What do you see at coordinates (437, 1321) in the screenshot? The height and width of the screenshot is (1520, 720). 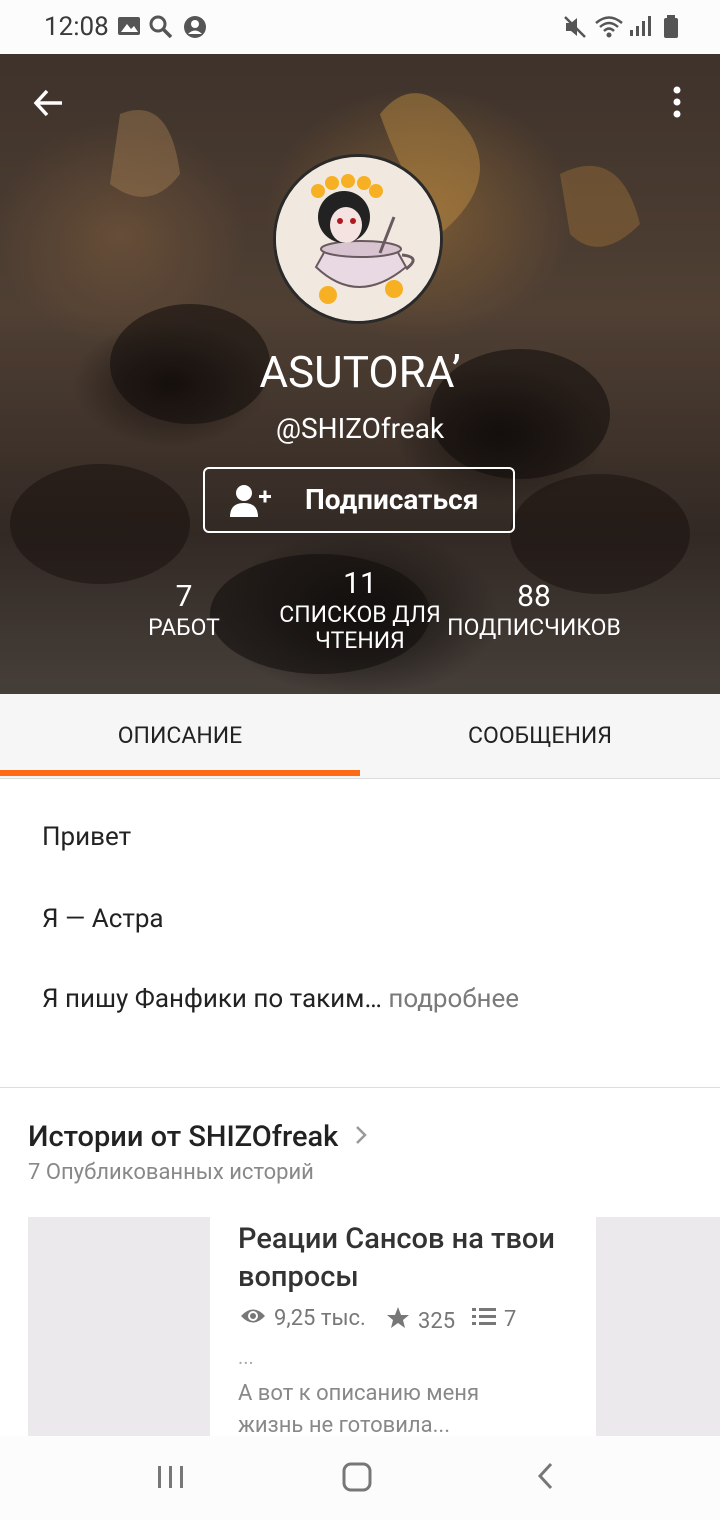 I see `story-votes-value: 325` at bounding box center [437, 1321].